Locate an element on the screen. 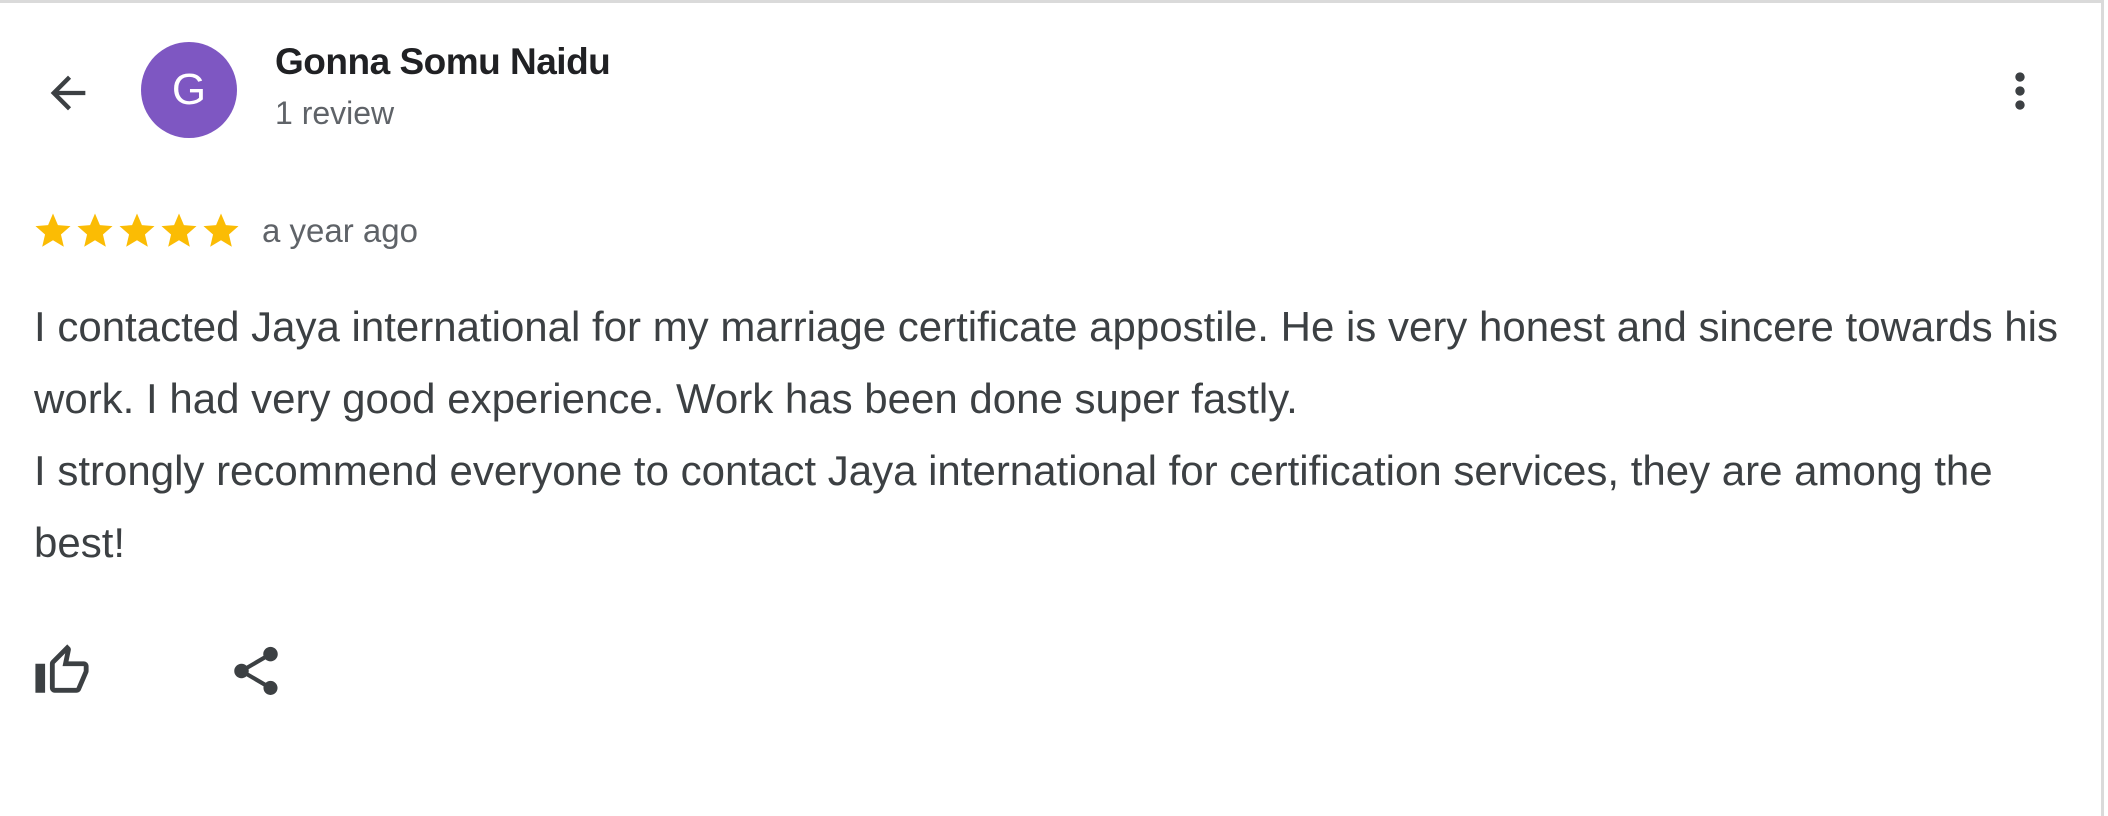 The width and height of the screenshot is (2108, 816). arrow-back-icon is located at coordinates (68, 93).